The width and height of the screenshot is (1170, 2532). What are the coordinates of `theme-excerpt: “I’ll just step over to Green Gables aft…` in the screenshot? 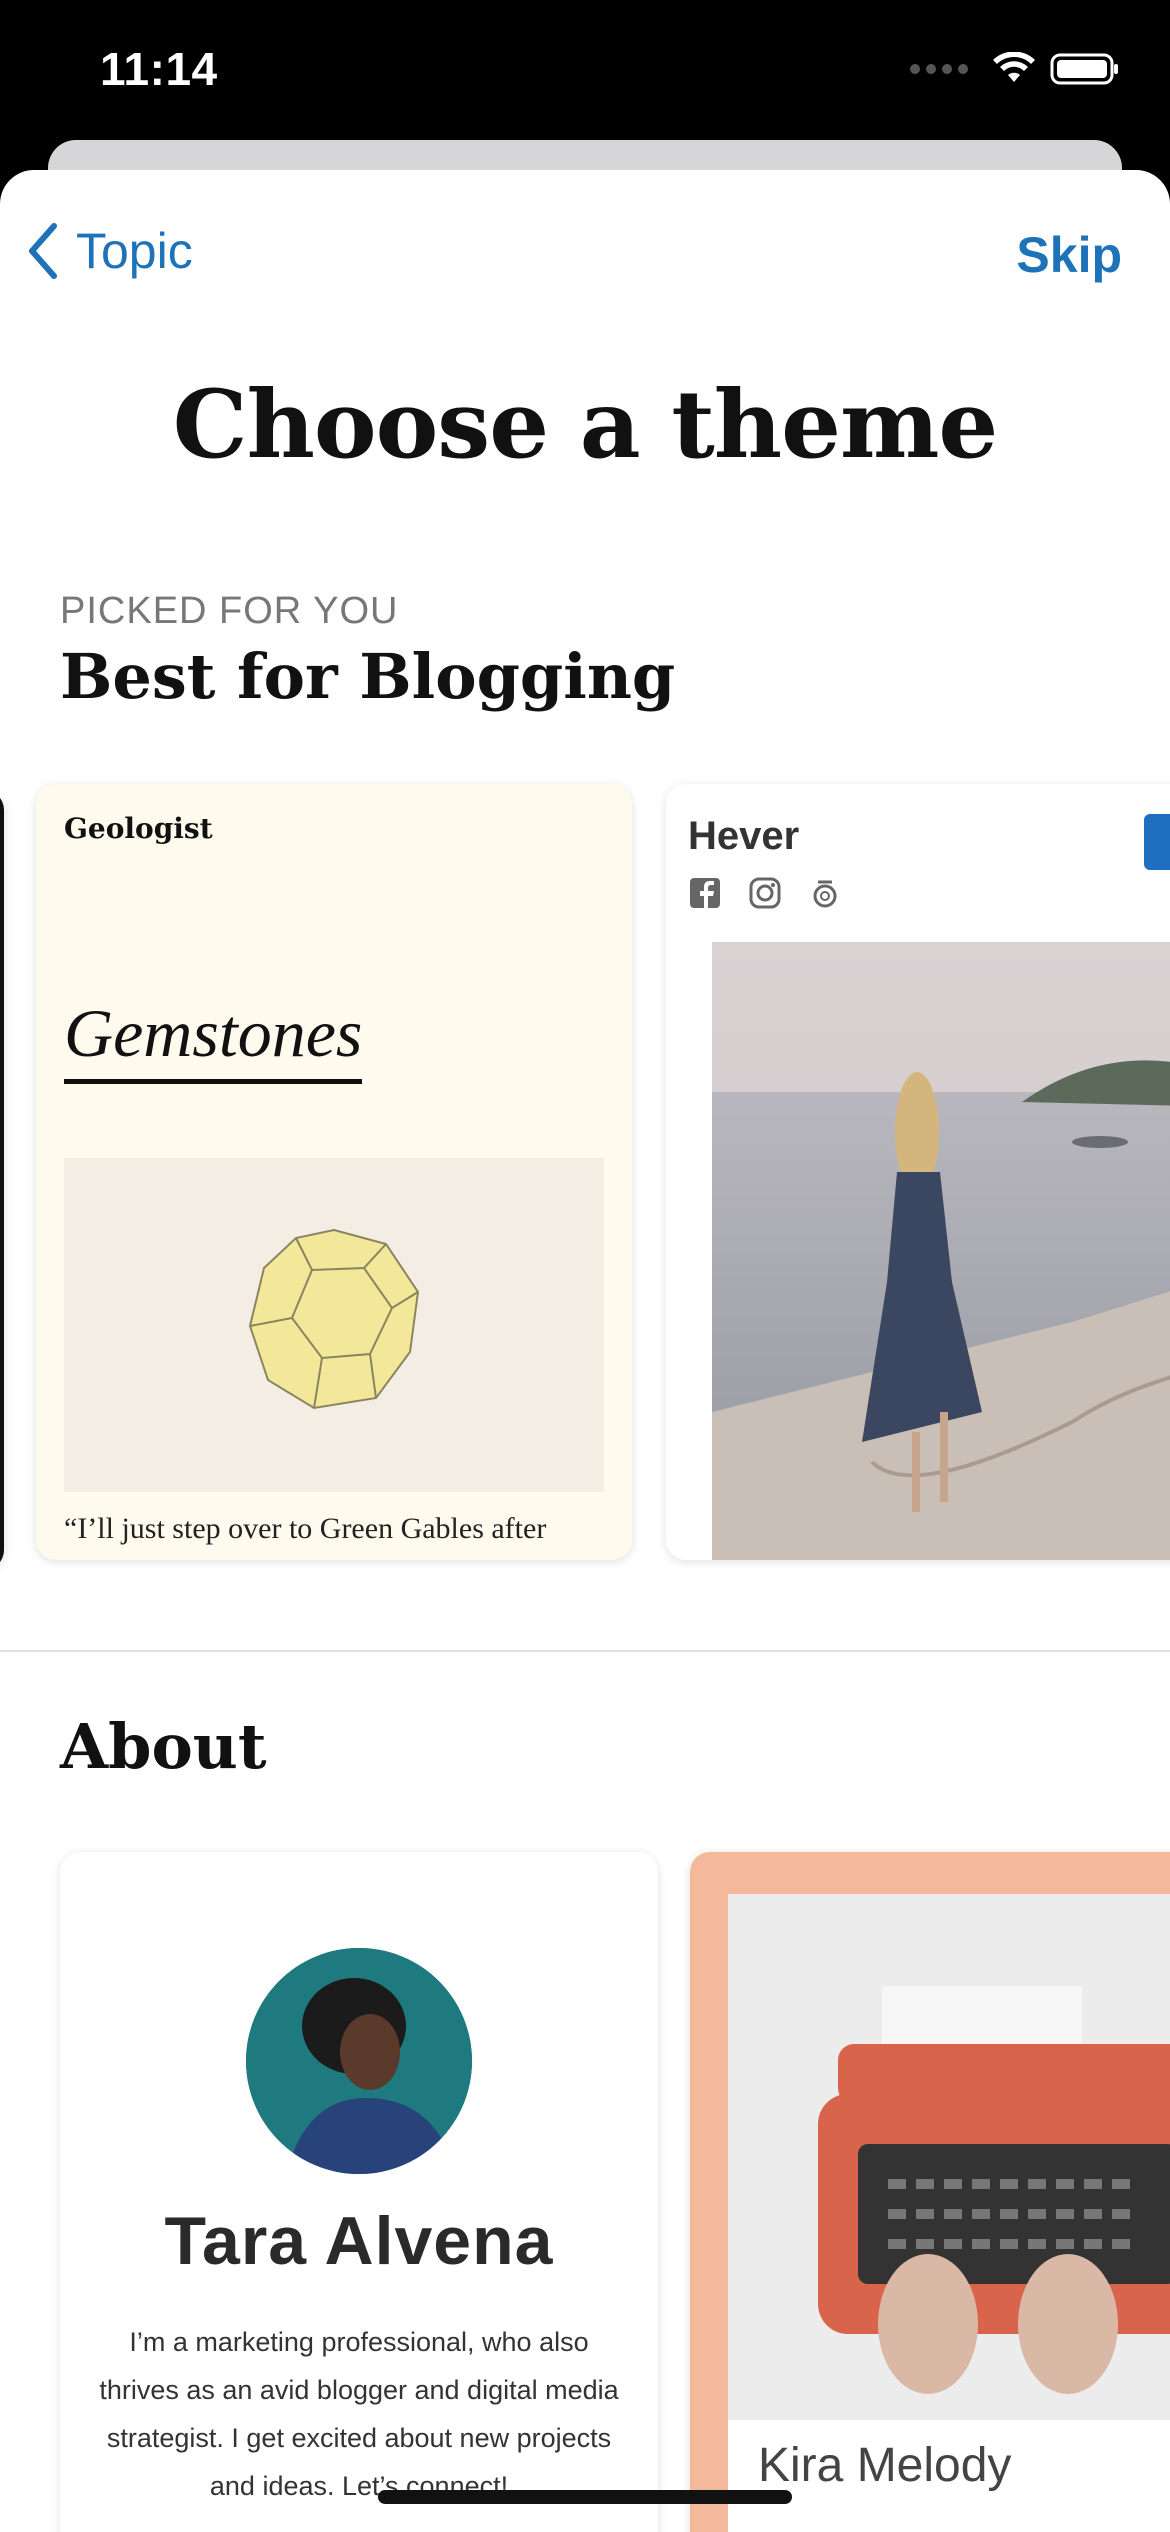 It's located at (305, 1528).